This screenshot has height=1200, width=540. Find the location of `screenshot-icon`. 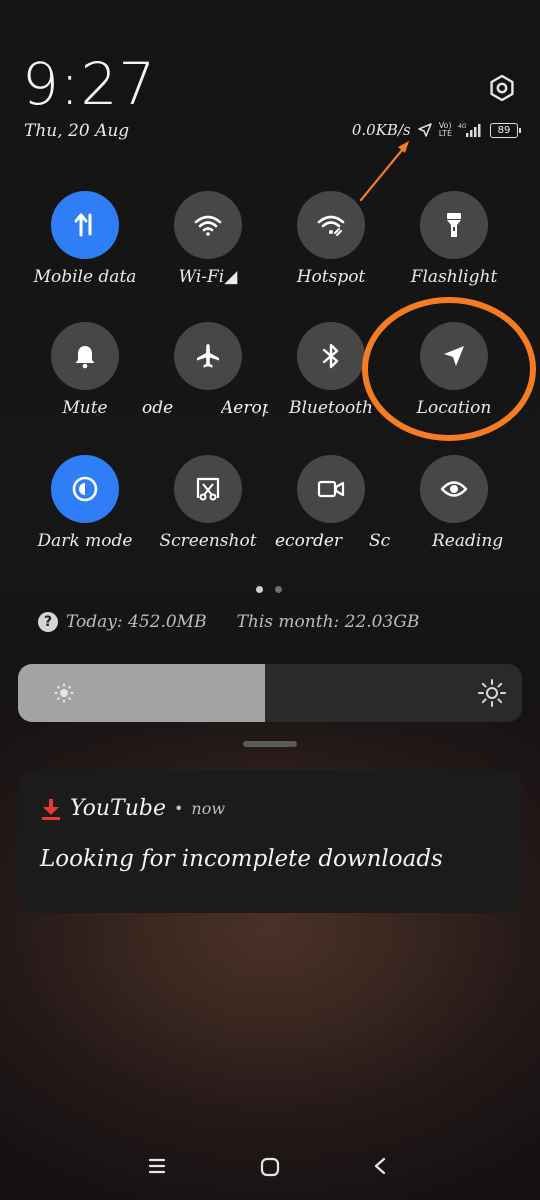

screenshot-icon is located at coordinates (208, 489).